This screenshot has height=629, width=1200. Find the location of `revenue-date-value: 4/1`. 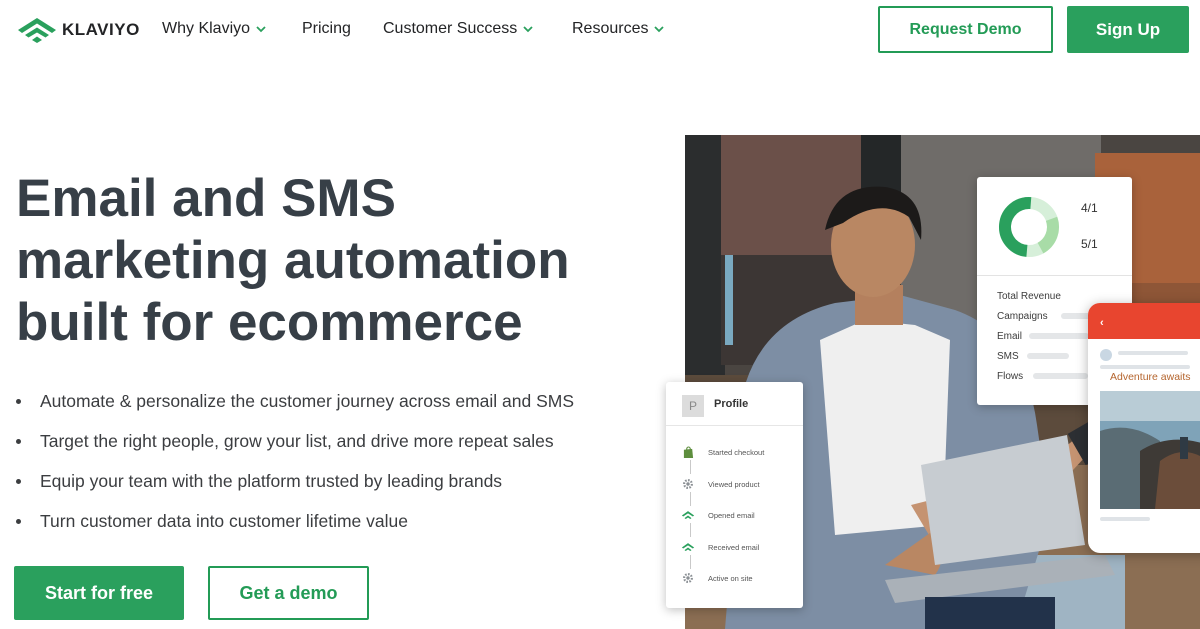

revenue-date-value: 4/1 is located at coordinates (1089, 208).